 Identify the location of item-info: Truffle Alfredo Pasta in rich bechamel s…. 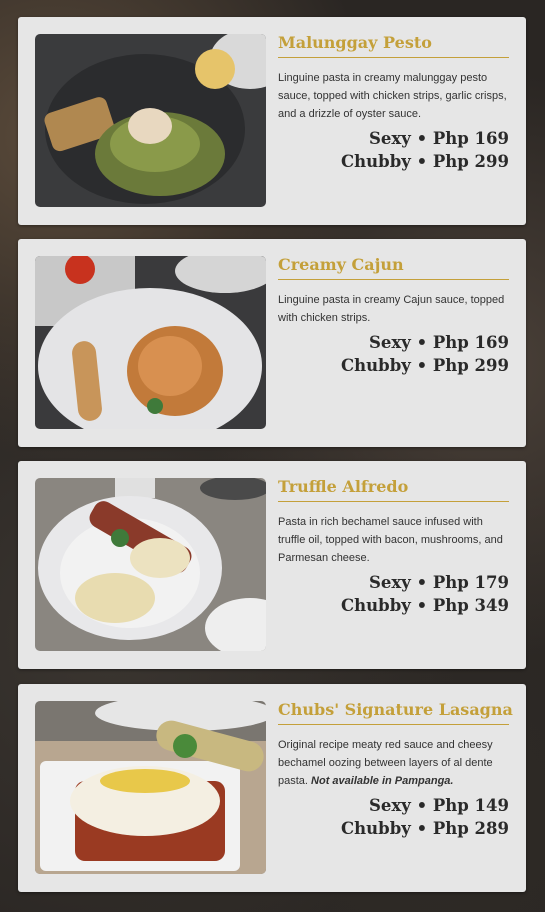
(393, 545).